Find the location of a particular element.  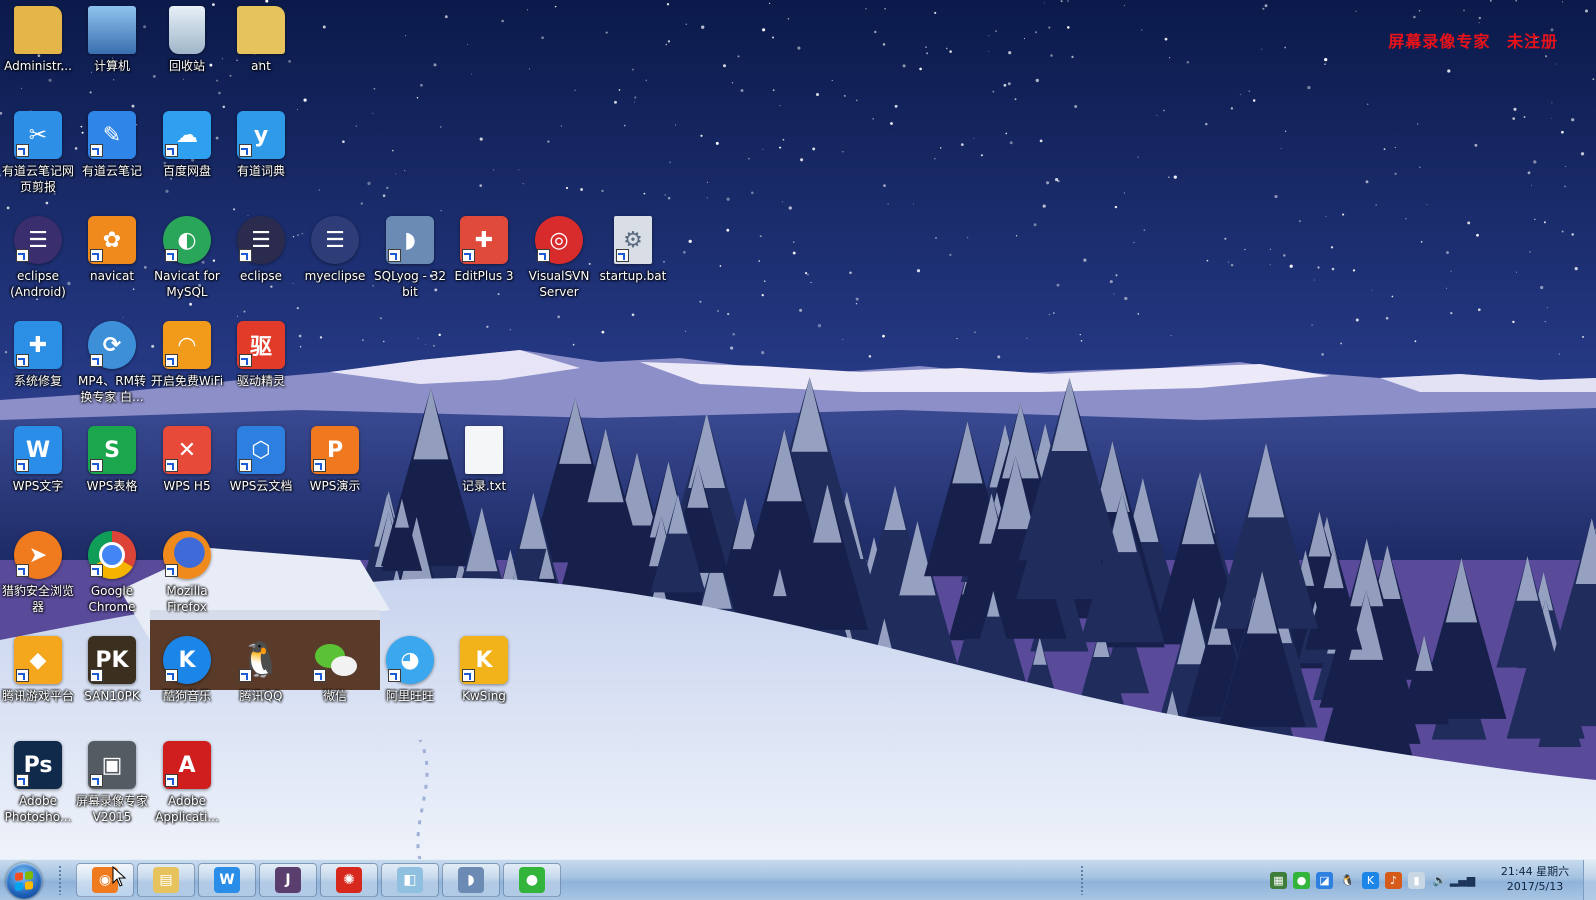

tray-network-signal-icon: ▂▄▆ is located at coordinates (1462, 880).